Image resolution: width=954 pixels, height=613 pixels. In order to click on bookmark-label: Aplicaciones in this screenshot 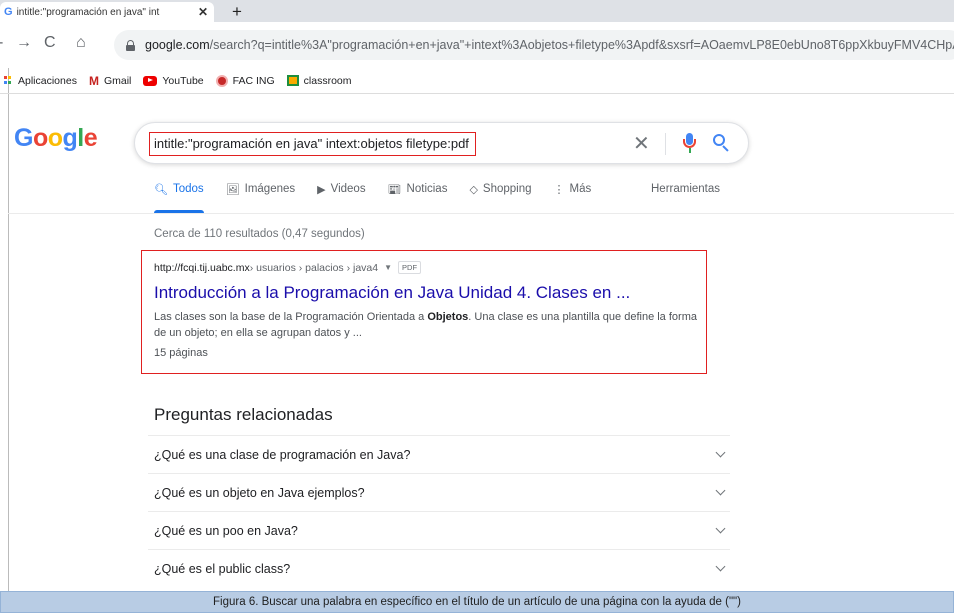, I will do `click(47, 80)`.